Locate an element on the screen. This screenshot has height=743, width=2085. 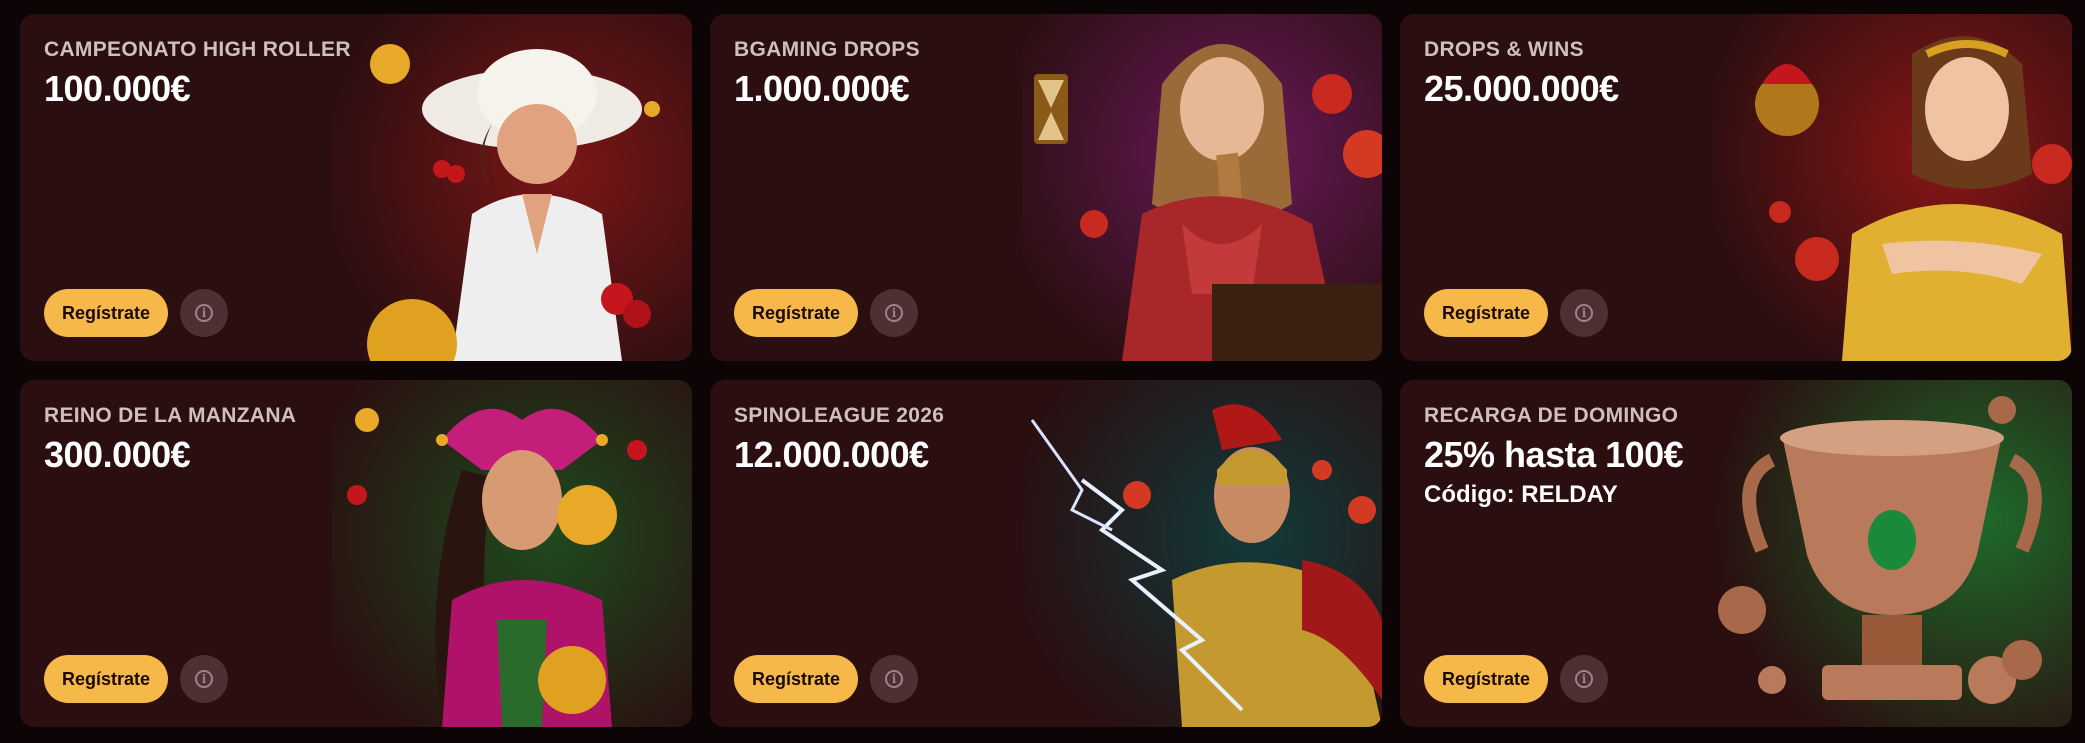
promo-subtitle: REINO DE LA MANZANA is located at coordinates (170, 415).